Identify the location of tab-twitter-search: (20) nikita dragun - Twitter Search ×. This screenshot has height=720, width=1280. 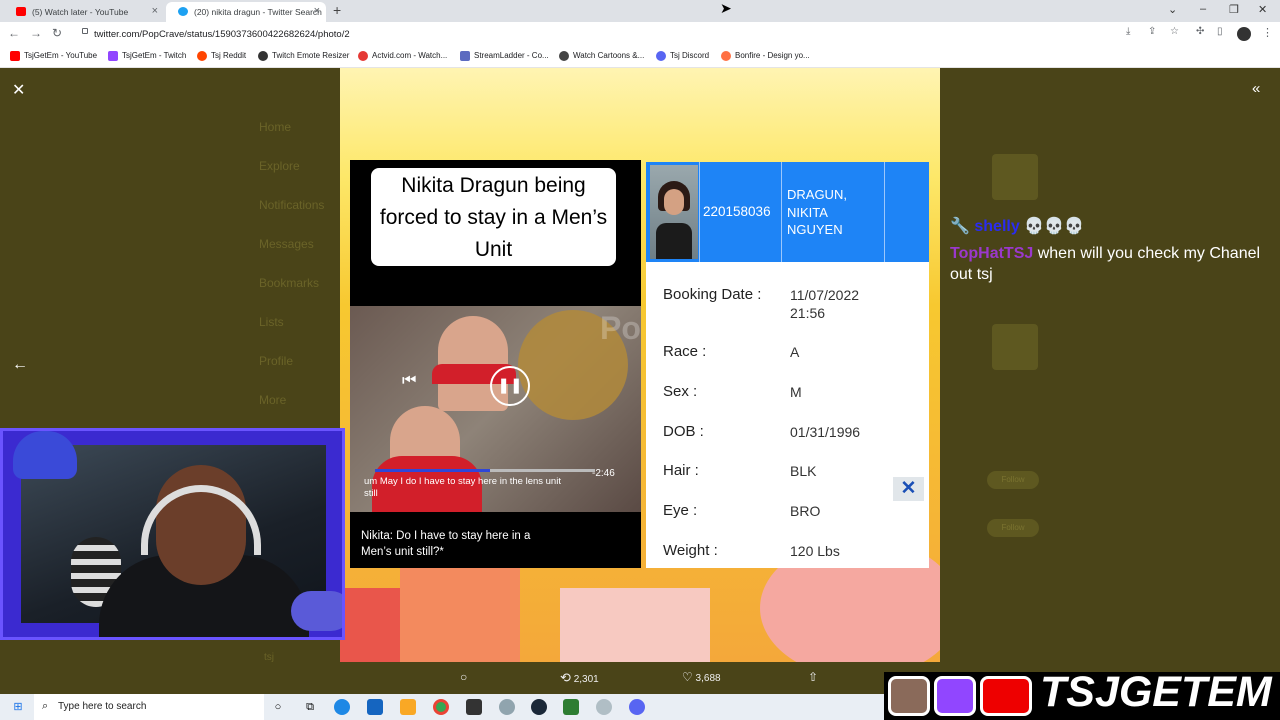
(246, 12).